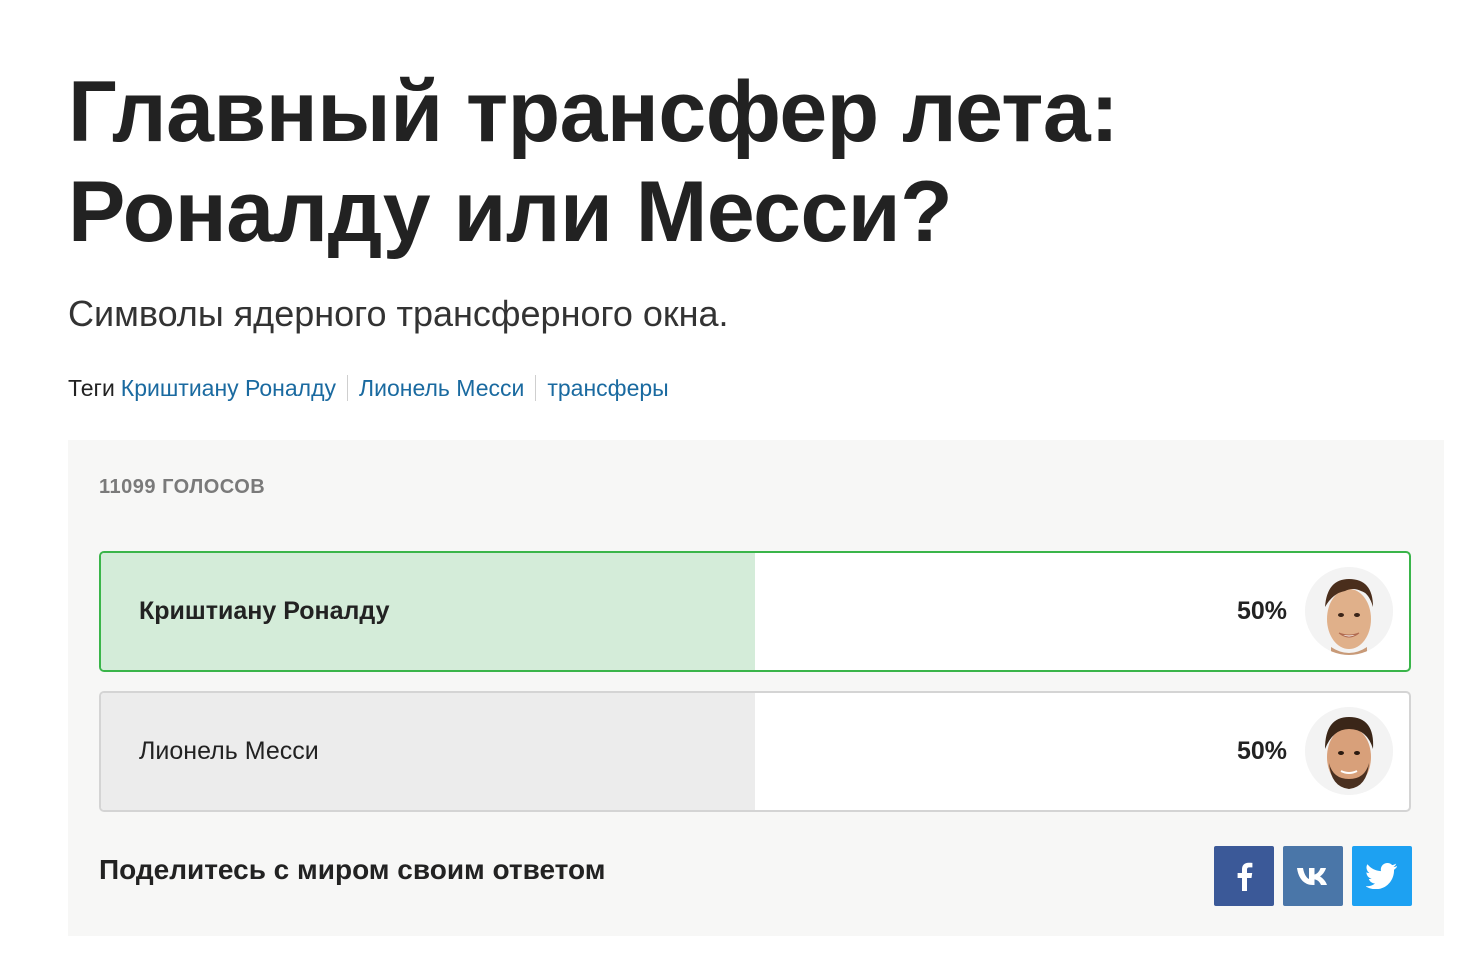  I want to click on headline-line-1: Главный трансфер лета:, so click(593, 112).